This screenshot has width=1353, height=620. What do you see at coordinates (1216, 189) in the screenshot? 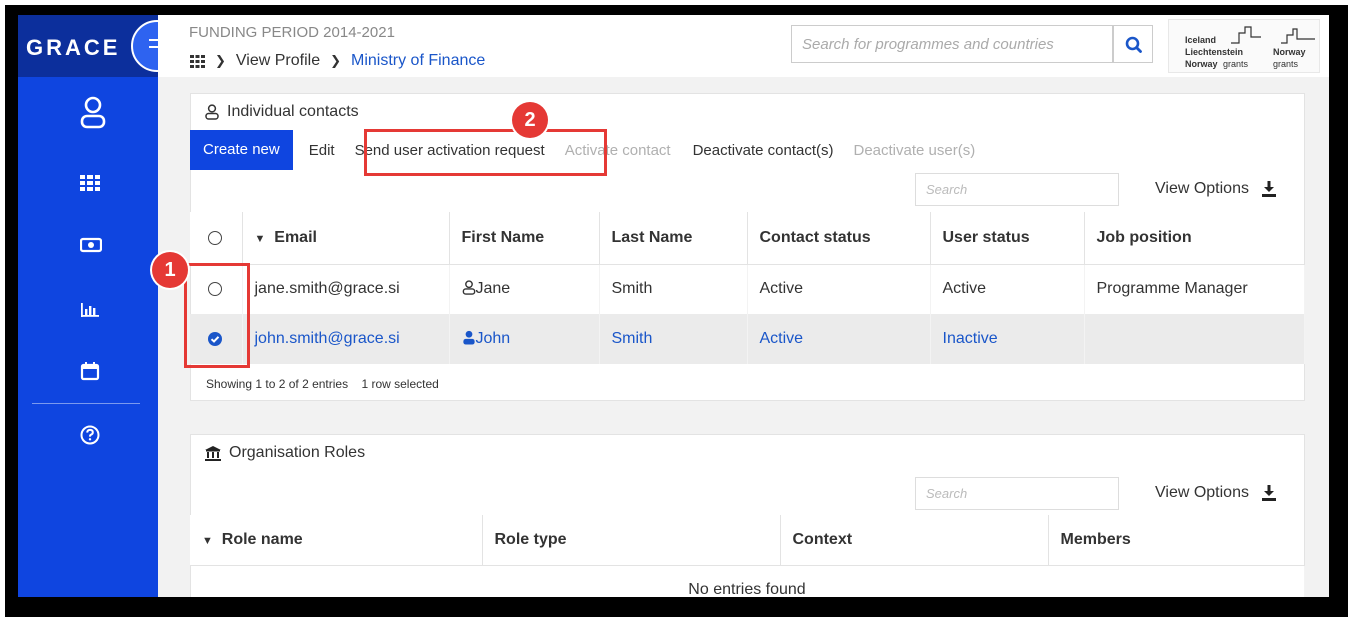
I see `contacts-view-options: View Options` at bounding box center [1216, 189].